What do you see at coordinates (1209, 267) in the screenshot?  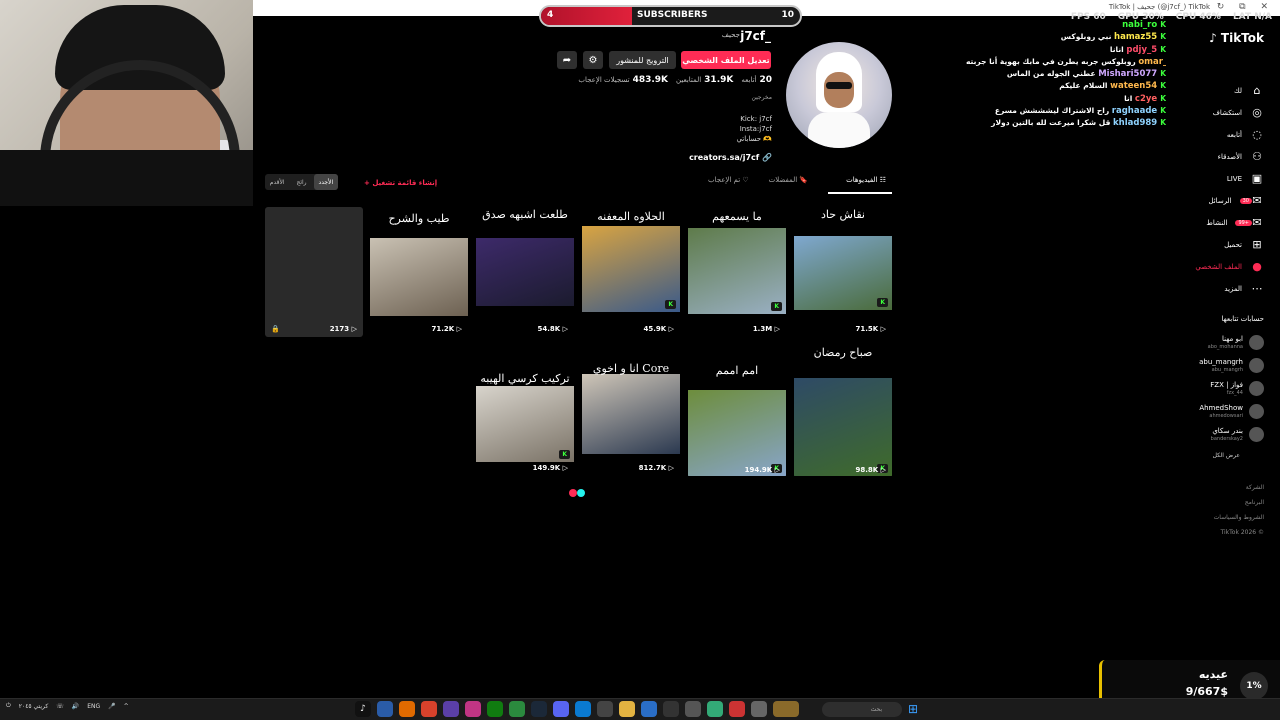 I see `sidebar-item: الملف الشخصي ●` at bounding box center [1209, 267].